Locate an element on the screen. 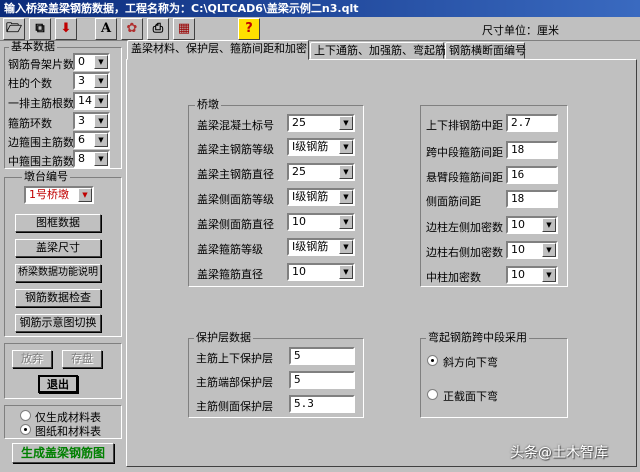 The height and width of the screenshot is (472, 640). side-bar-diameter-combo: 10 ▼ is located at coordinates (321, 222).